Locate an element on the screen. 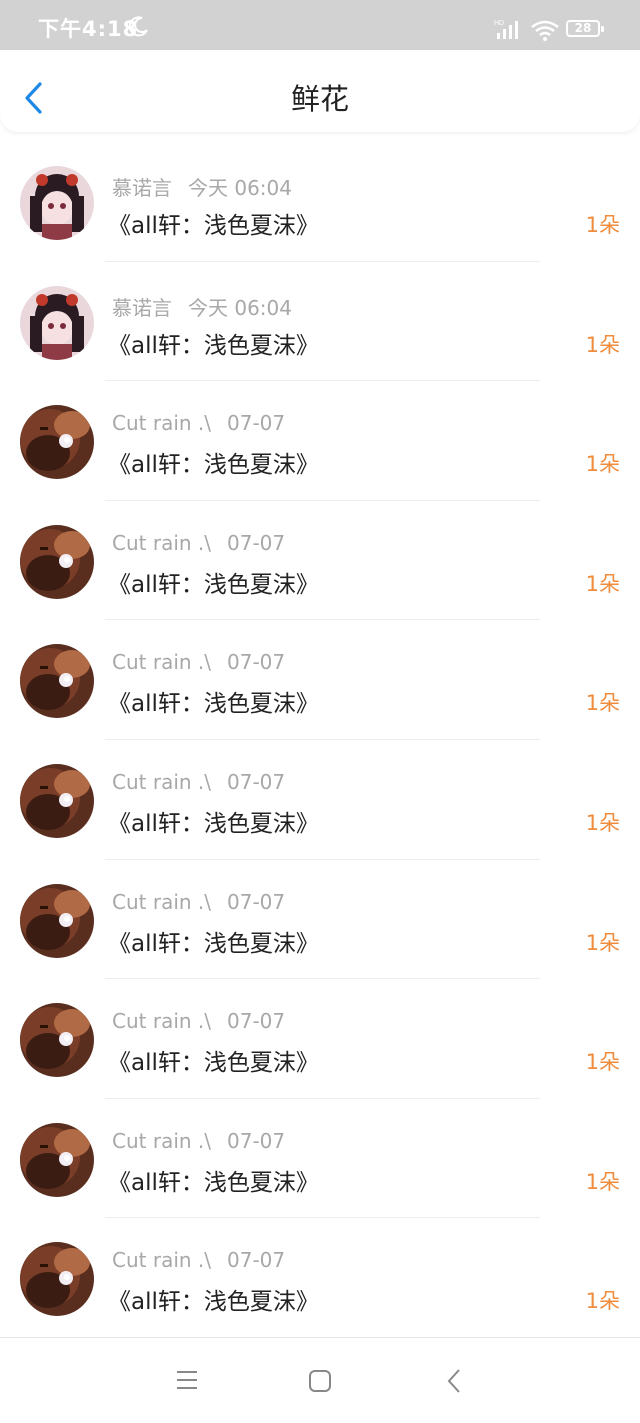 The width and height of the screenshot is (640, 1423). home-square-icon is located at coordinates (320, 1381).